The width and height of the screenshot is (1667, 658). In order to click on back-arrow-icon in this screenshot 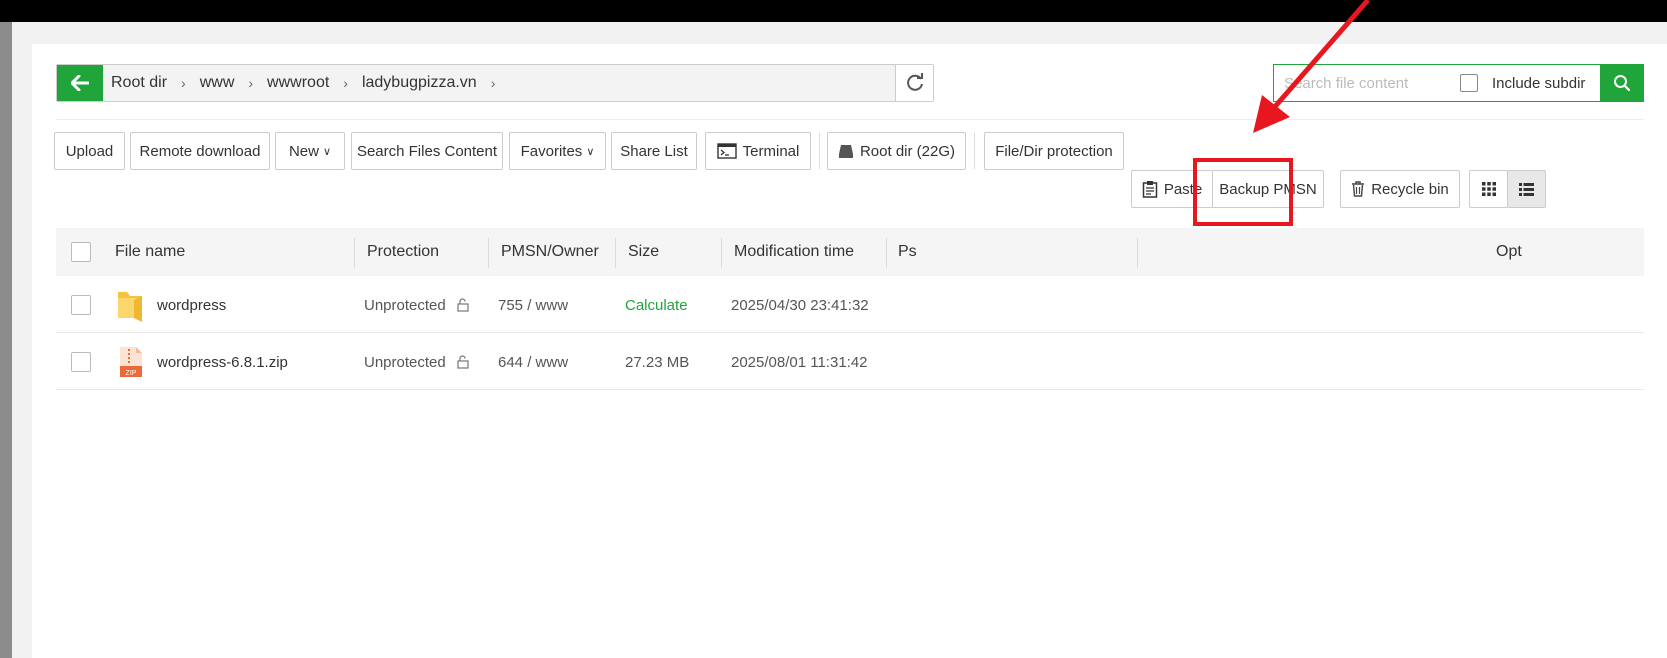, I will do `click(80, 83)`.